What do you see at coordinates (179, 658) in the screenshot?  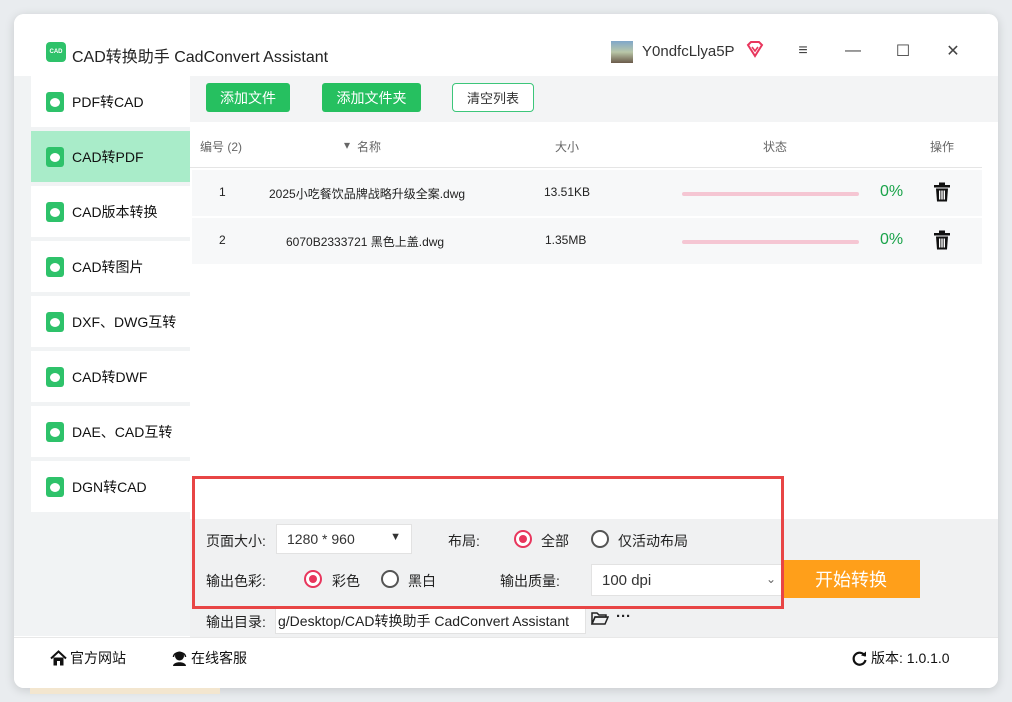 I see `headset-icon` at bounding box center [179, 658].